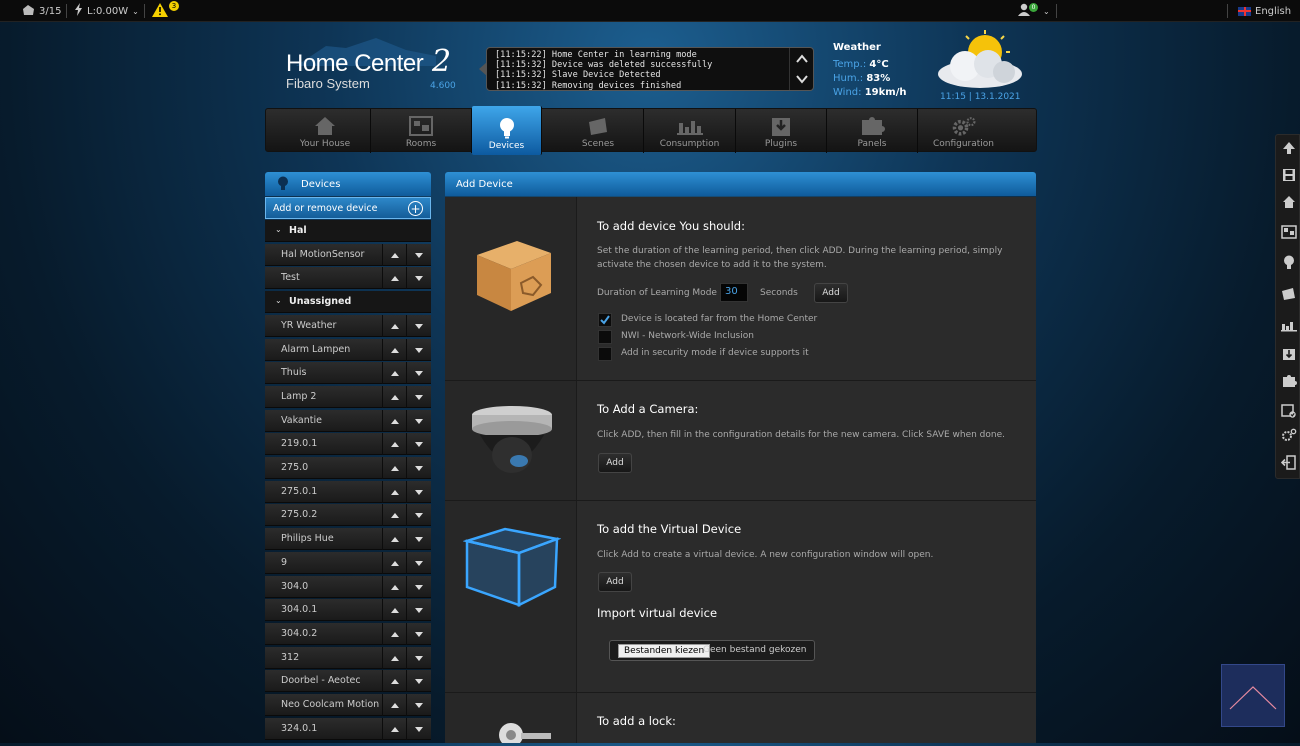 The height and width of the screenshot is (746, 1300). Describe the element at coordinates (348, 681) in the screenshot. I see `device-list-item: Doorbel - Aeotec` at that location.